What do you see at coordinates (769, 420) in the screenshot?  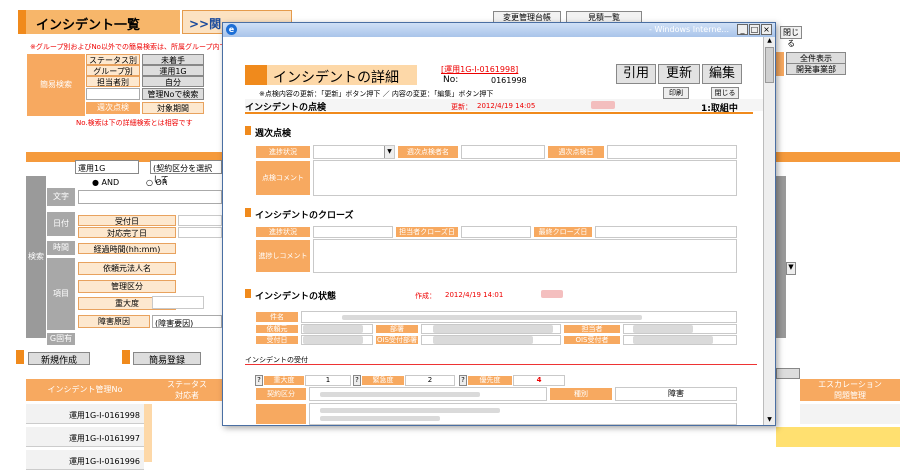 I see `scroll-down-icon: ▼` at bounding box center [769, 420].